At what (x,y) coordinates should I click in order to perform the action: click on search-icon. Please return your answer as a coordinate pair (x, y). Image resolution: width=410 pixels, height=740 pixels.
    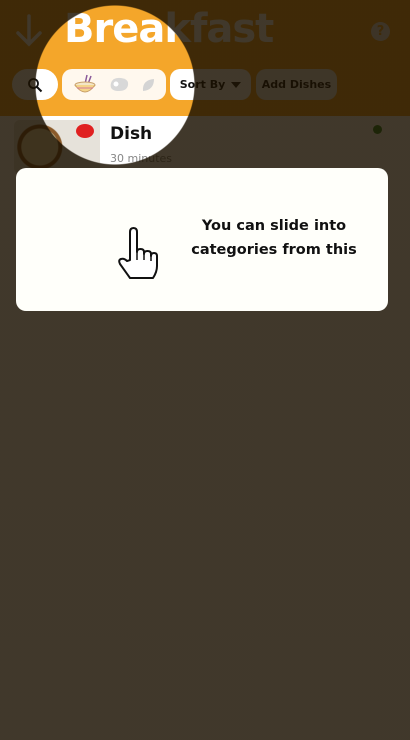
    Looking at the image, I should click on (35, 84).